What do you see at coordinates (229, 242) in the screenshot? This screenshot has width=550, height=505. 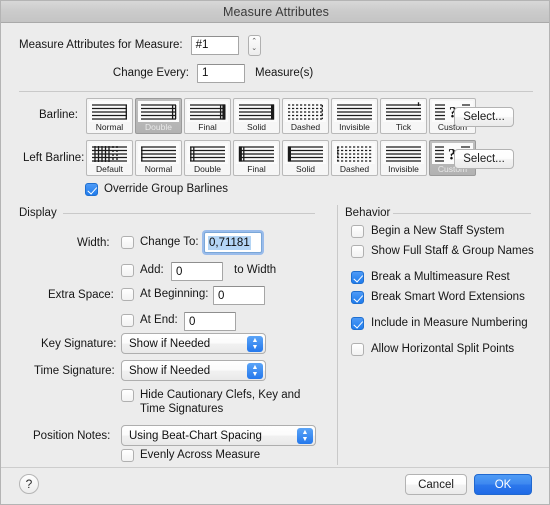 I see `change-to-value: 0,71181` at bounding box center [229, 242].